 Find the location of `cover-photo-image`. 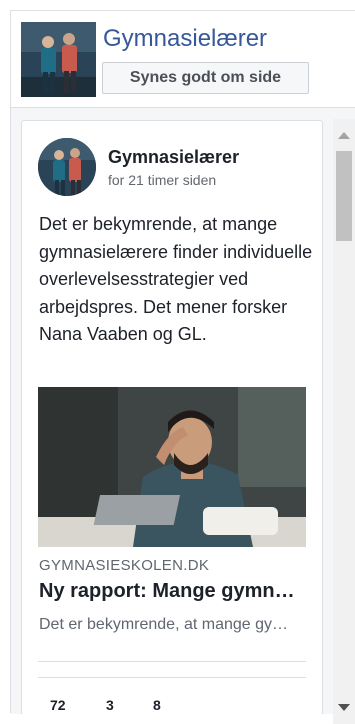

cover-photo-image is located at coordinates (58, 59).